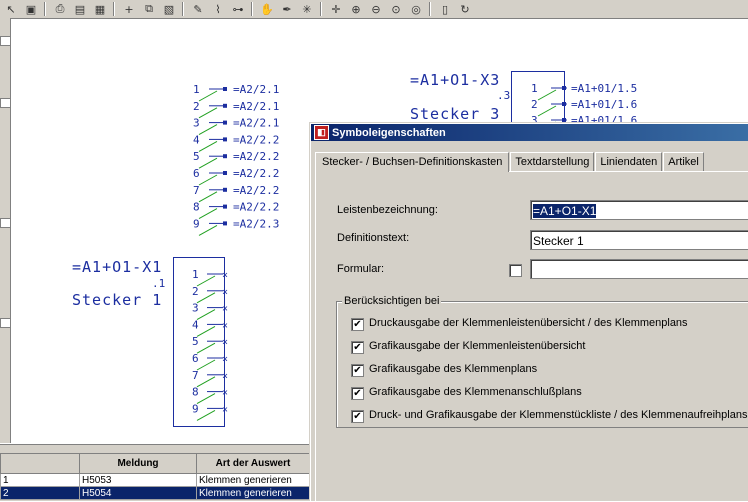 This screenshot has height=502, width=748. I want to click on definition-input: Stecker 1, so click(639, 240).